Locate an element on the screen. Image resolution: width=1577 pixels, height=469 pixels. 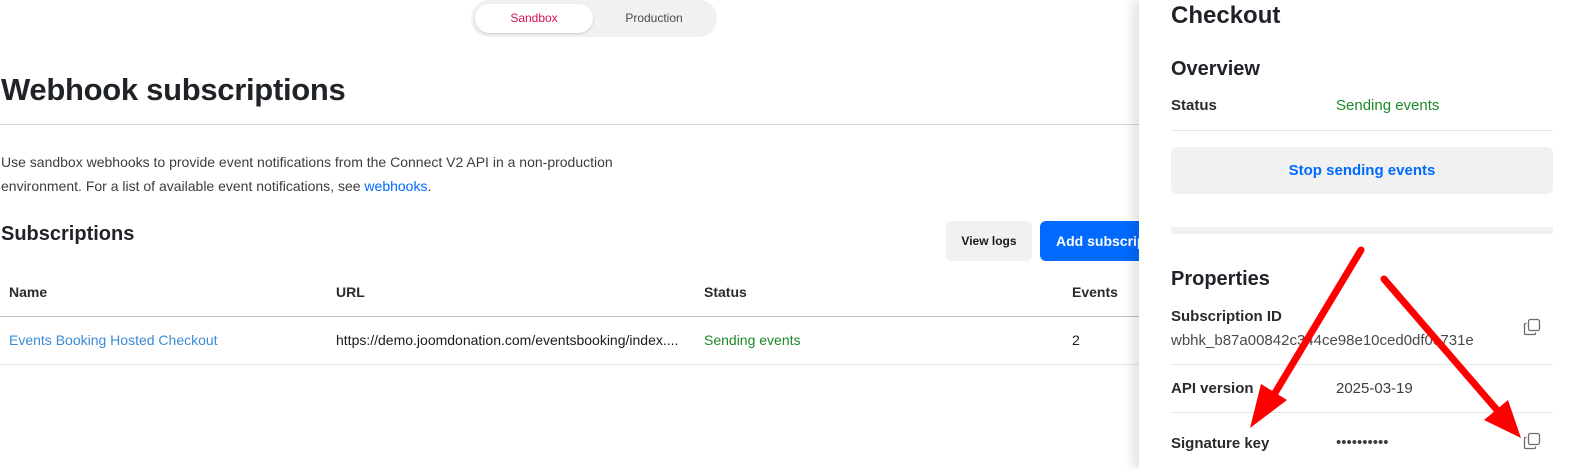
title-divider is located at coordinates (570, 124).